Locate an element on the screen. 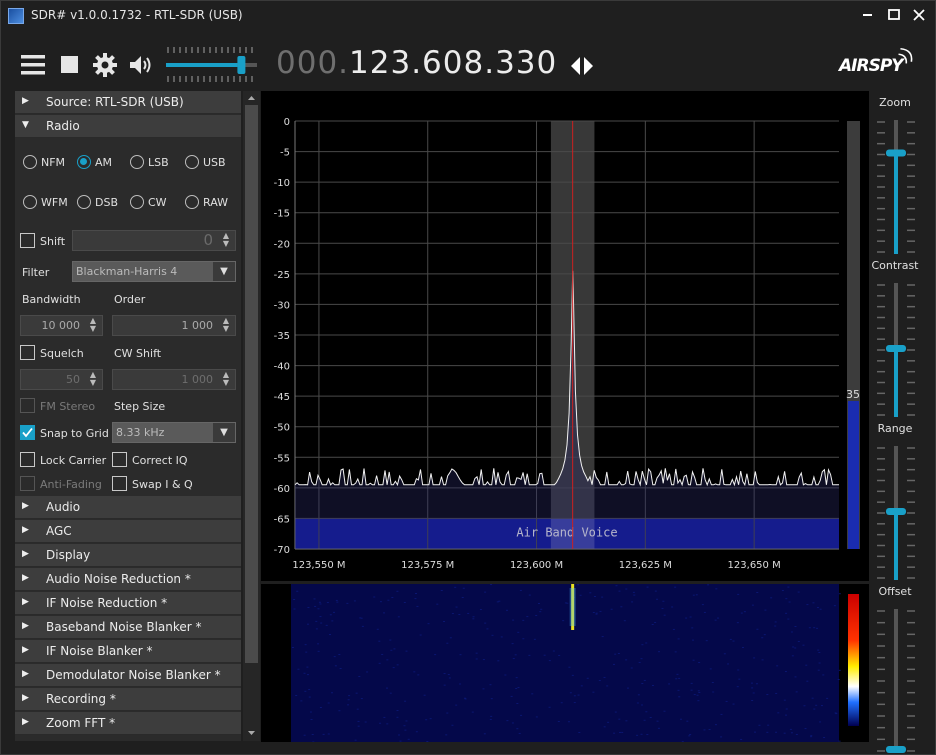 The image size is (936, 755). section-radio: ▼ Radio is located at coordinates (128, 126).